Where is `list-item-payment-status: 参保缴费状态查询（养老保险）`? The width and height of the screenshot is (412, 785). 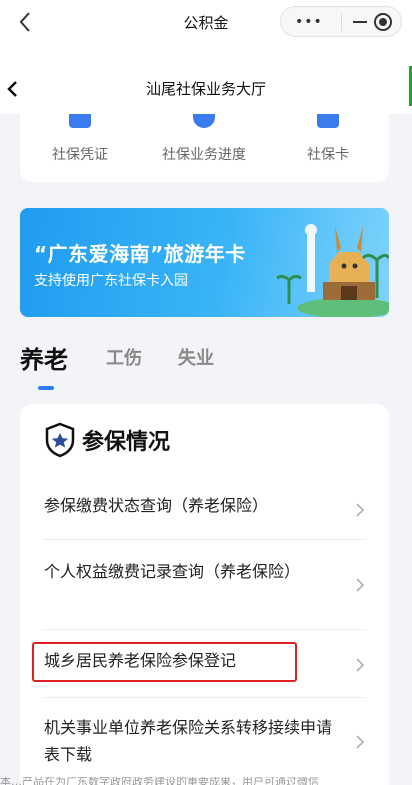
list-item-payment-status: 参保缴费状态查询（养老保险） is located at coordinates (204, 506).